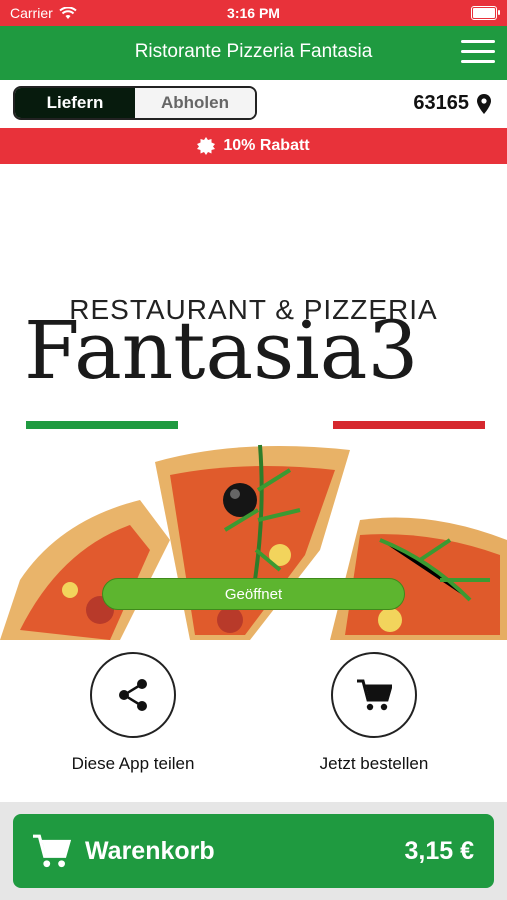 This screenshot has height=900, width=507. What do you see at coordinates (266, 145) in the screenshot?
I see `promo-text: 10% Rabatt` at bounding box center [266, 145].